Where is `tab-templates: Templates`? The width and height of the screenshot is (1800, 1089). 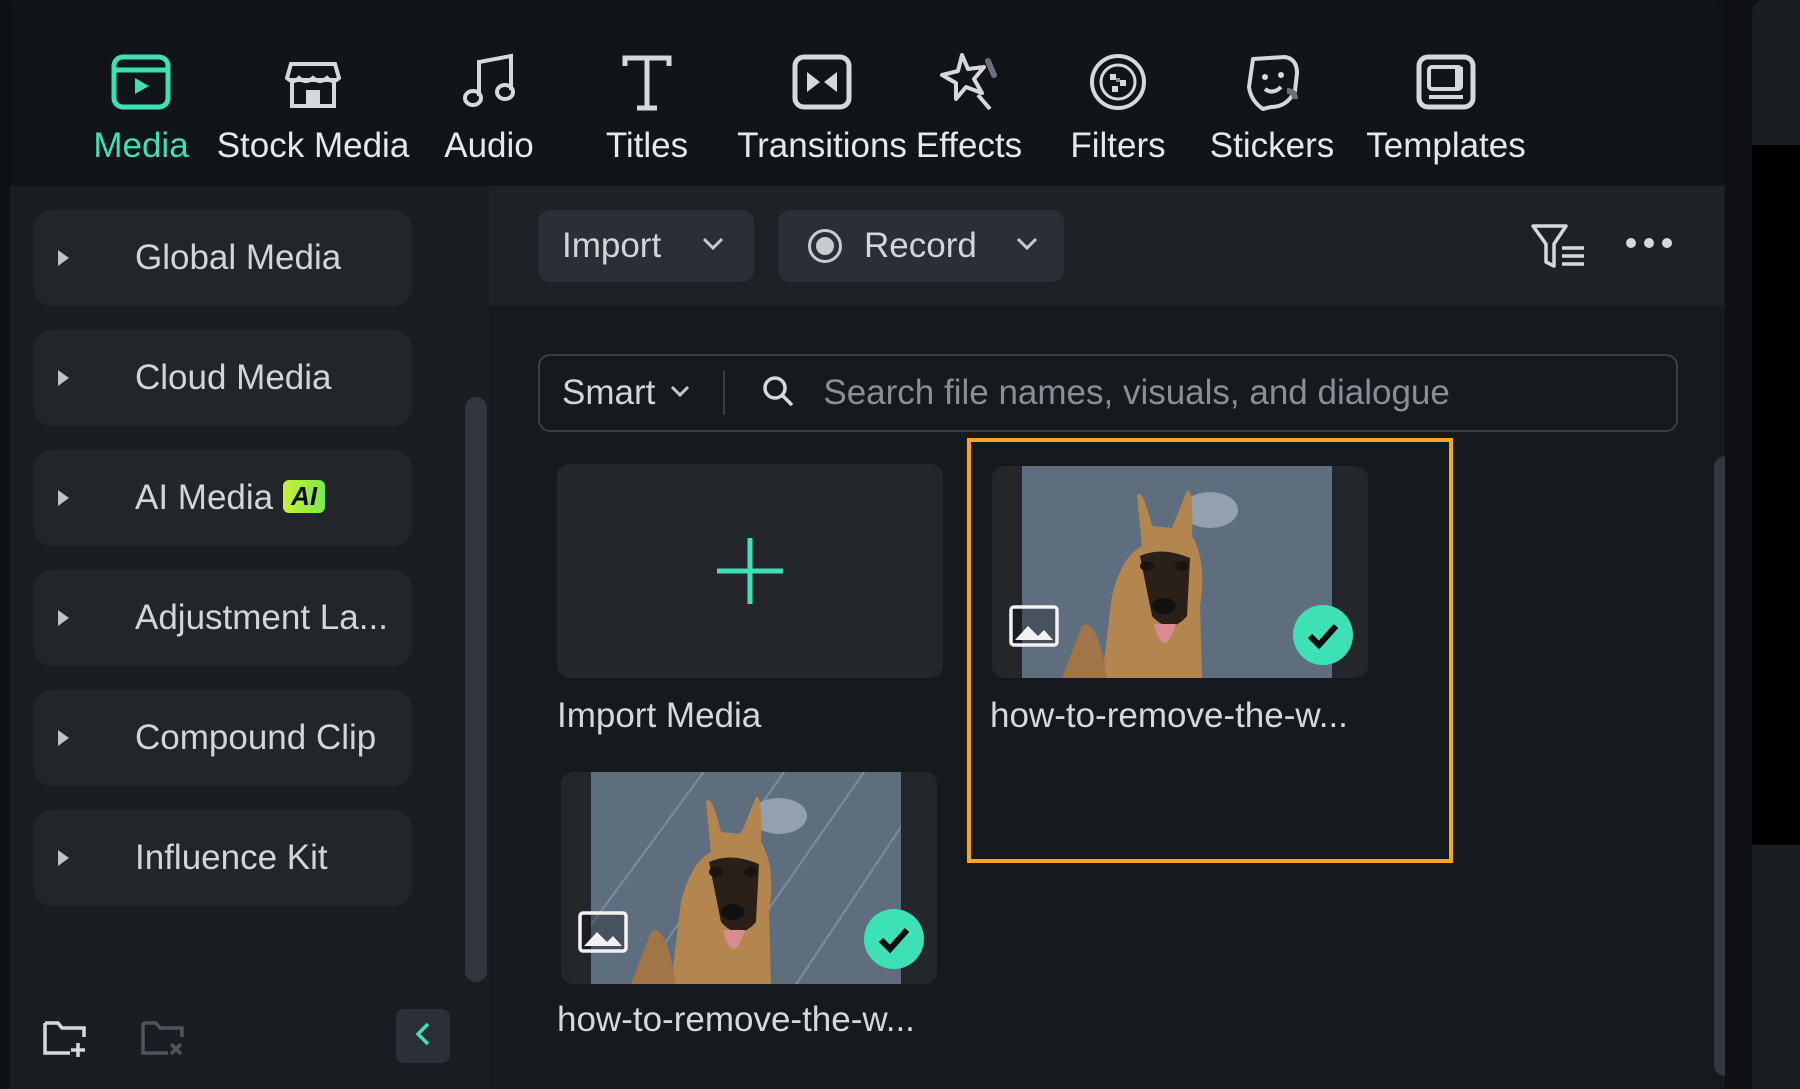 tab-templates: Templates is located at coordinates (1446, 93).